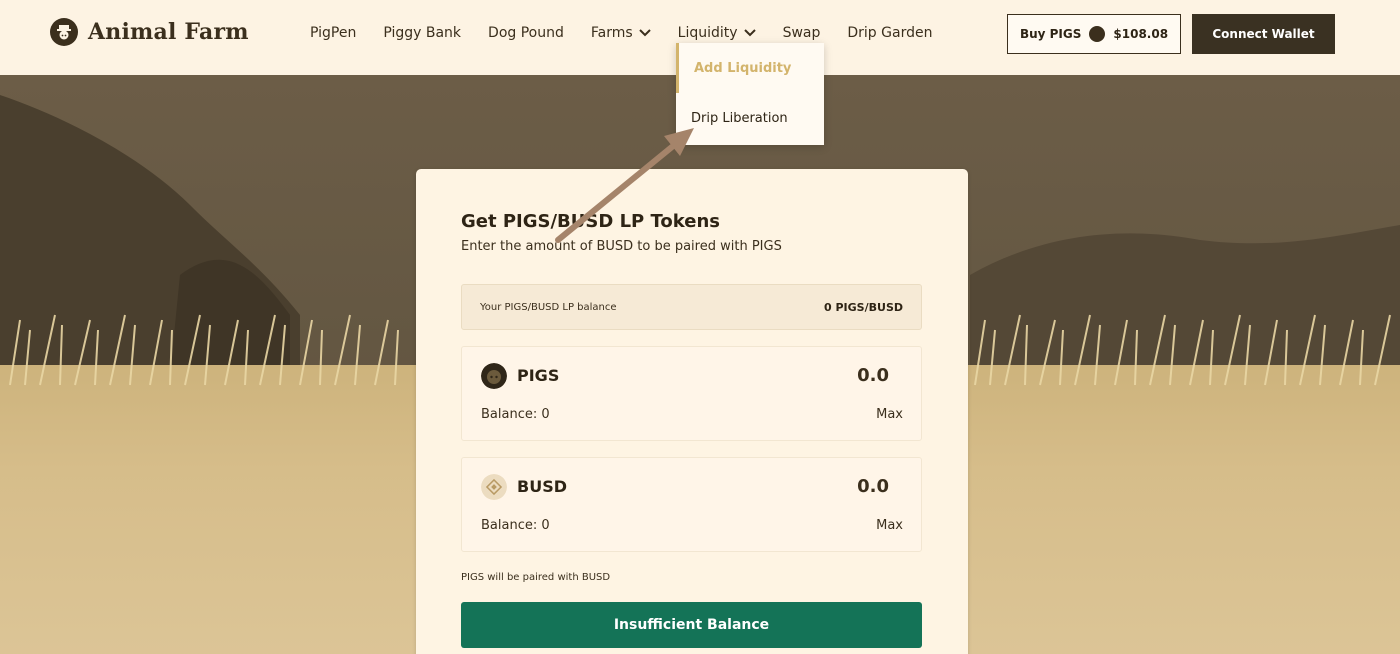  I want to click on nav-item-farms: Farms, so click(621, 33).